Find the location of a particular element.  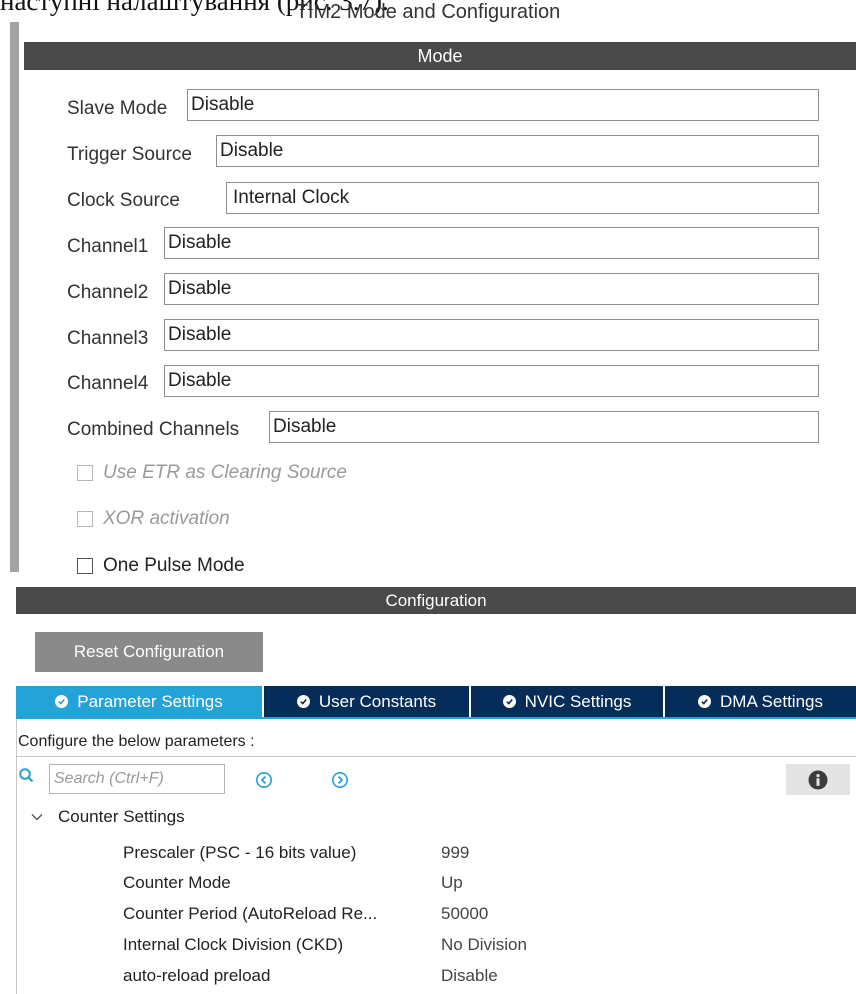

counter-settings-group: Counter Settings is located at coordinates (121, 817).